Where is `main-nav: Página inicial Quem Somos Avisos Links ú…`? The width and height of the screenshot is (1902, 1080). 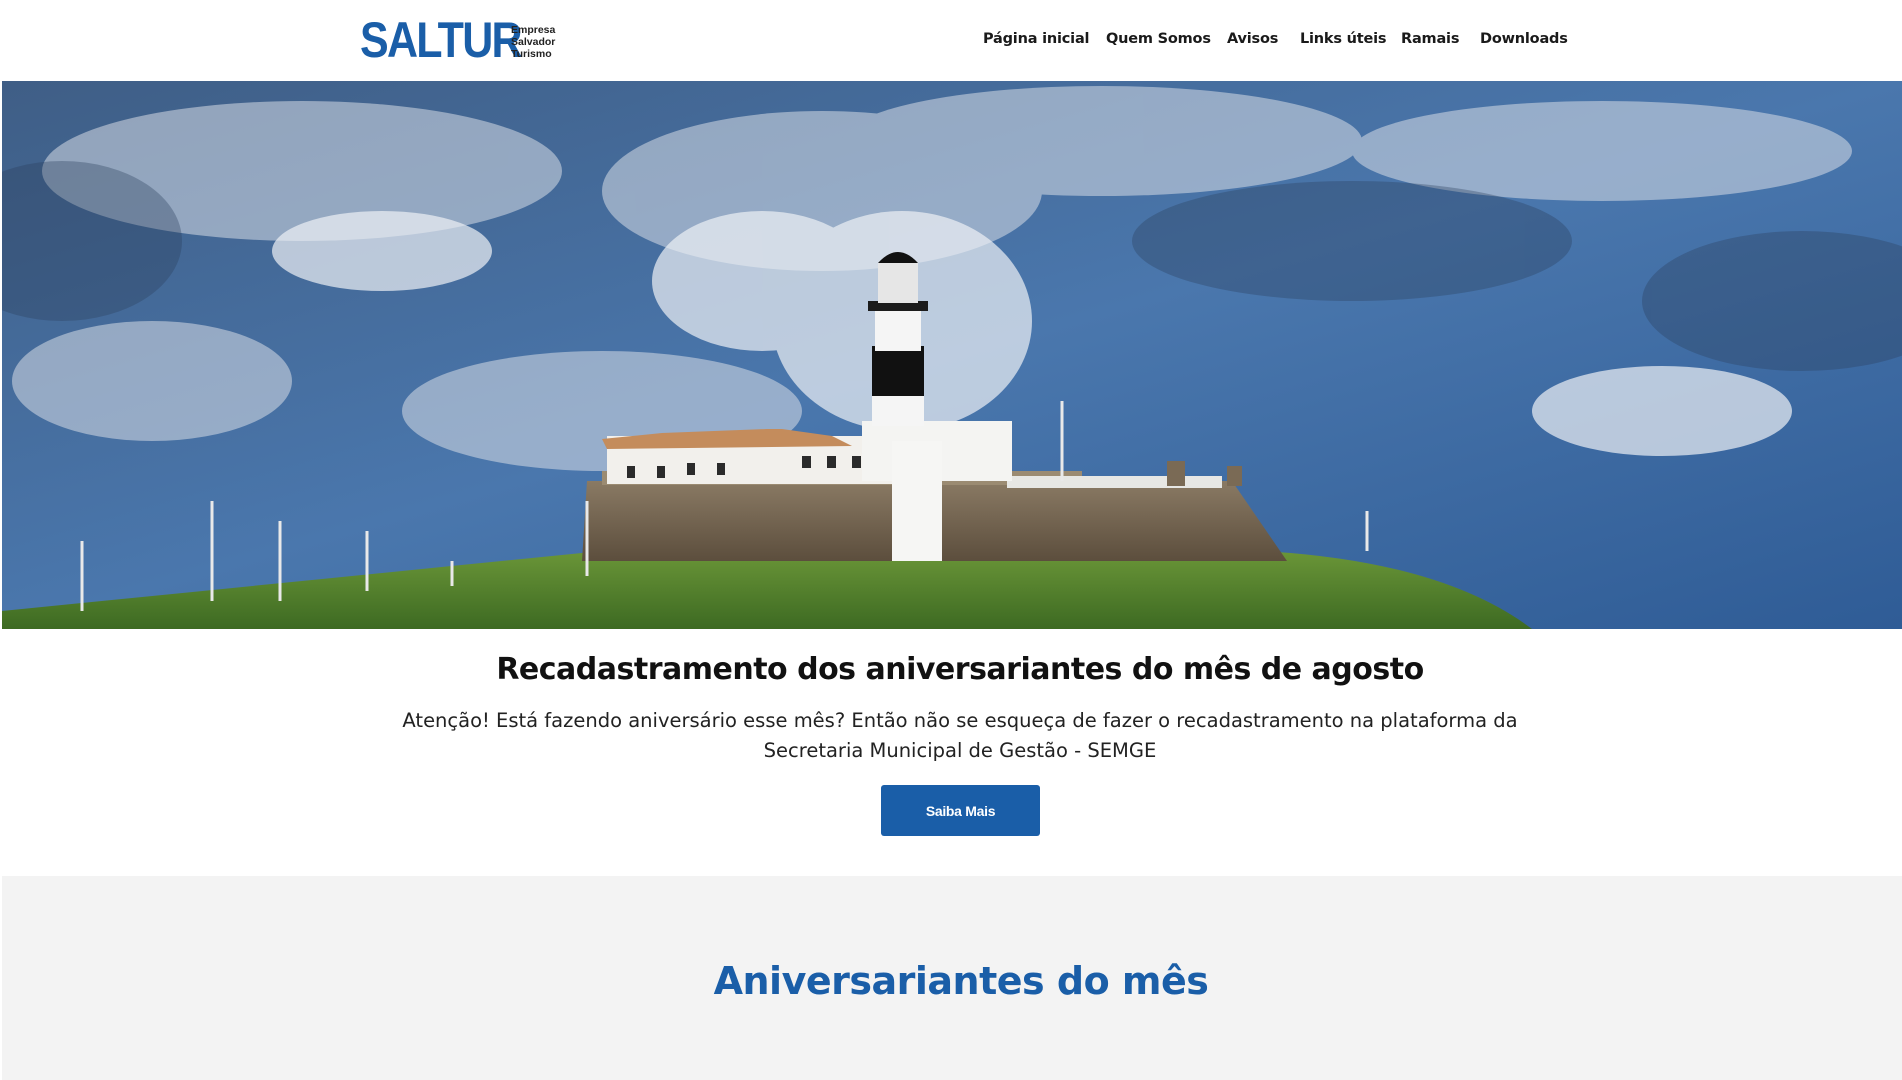 main-nav: Página inicial Quem Somos Avisos Links ú… is located at coordinates (951, 41).